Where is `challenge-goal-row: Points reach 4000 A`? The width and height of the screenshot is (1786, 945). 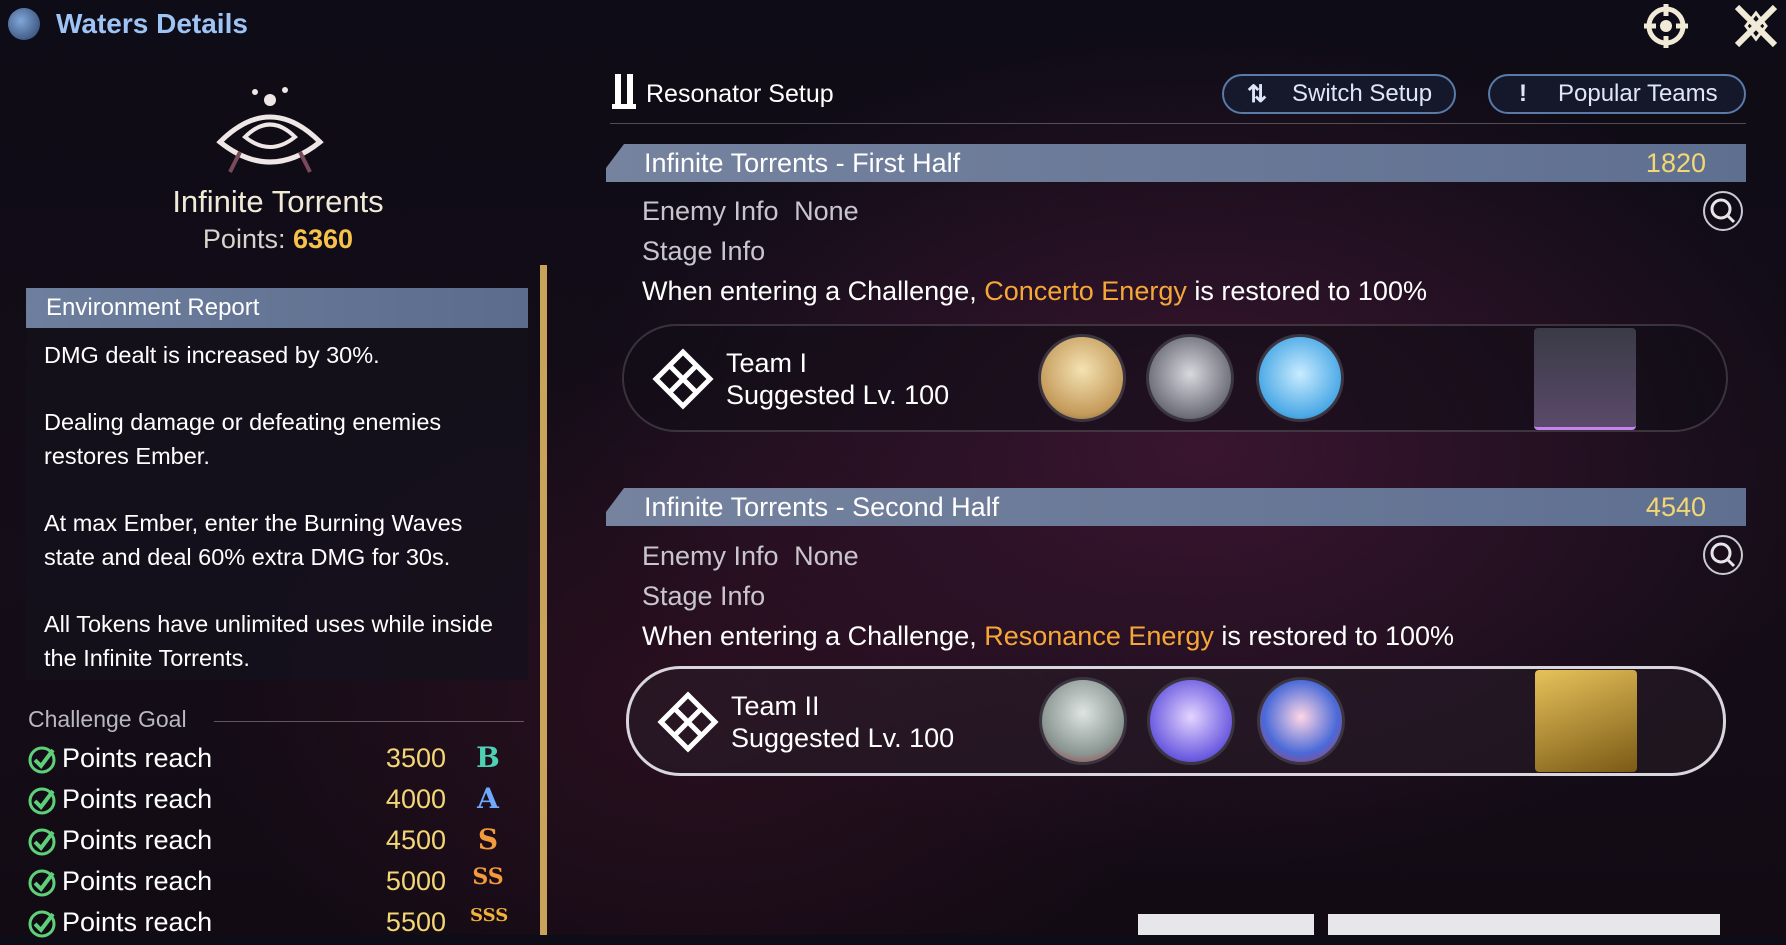
challenge-goal-row: Points reach 4000 A is located at coordinates (266, 801).